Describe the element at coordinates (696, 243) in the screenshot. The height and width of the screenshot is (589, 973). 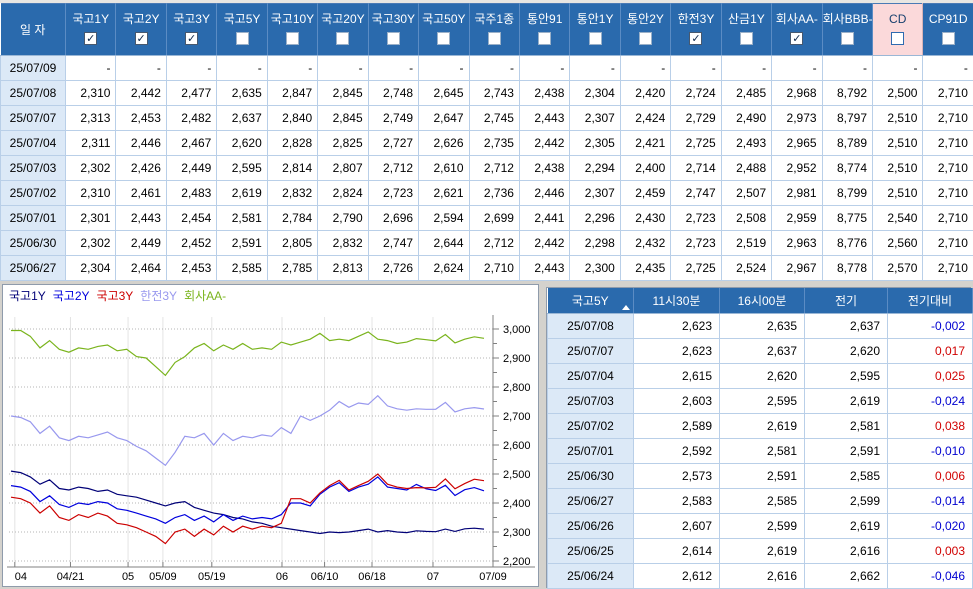
I see `value-cell: 2,723` at that location.